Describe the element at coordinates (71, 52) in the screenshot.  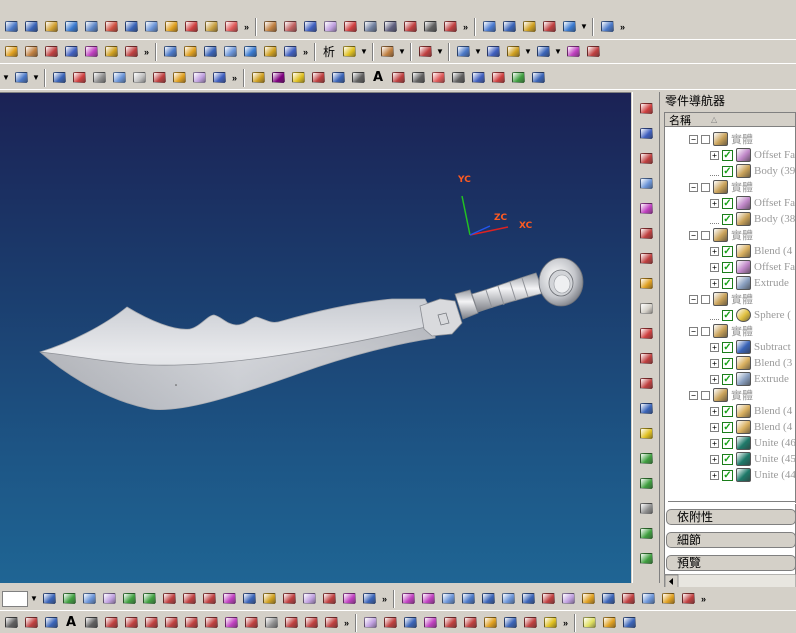
I see `csys-icon` at that location.